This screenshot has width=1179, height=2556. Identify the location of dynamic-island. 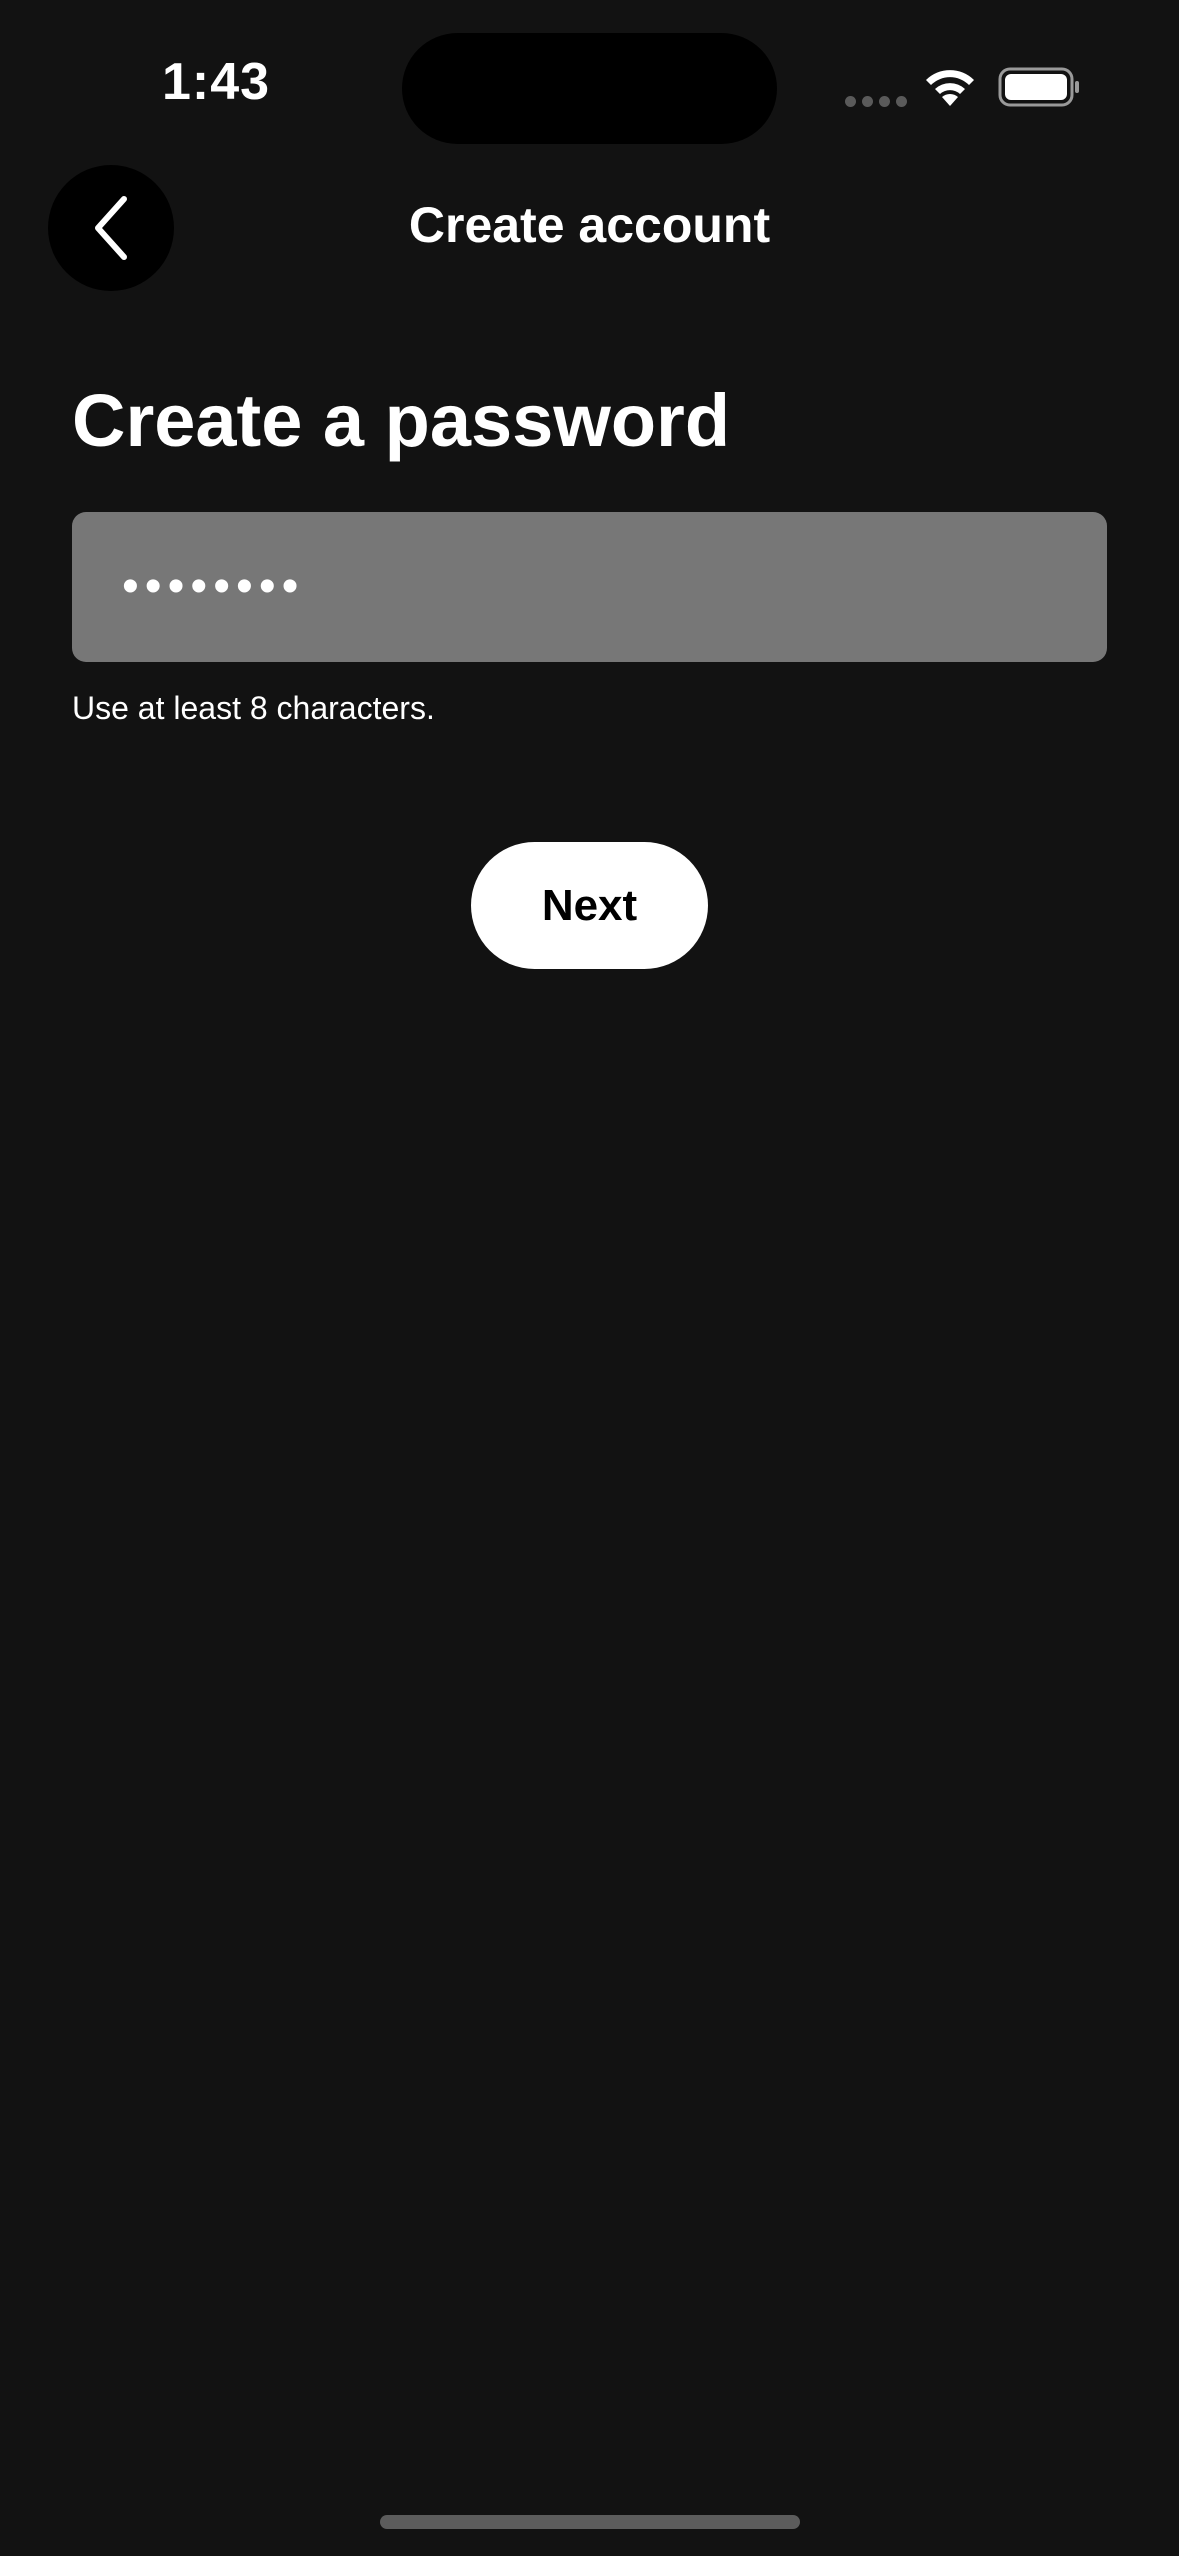
(589, 88).